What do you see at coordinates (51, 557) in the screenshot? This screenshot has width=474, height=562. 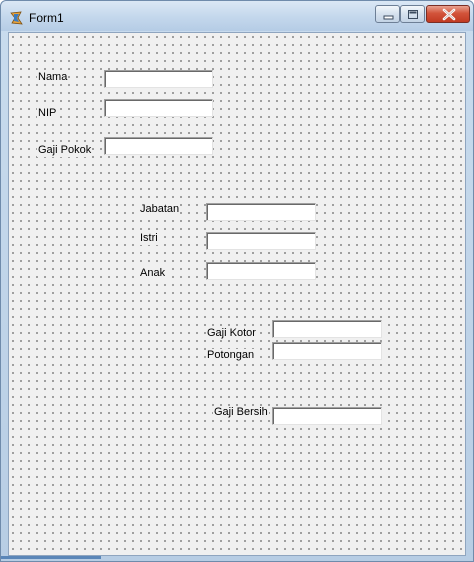 I see `taskbar-edge` at bounding box center [51, 557].